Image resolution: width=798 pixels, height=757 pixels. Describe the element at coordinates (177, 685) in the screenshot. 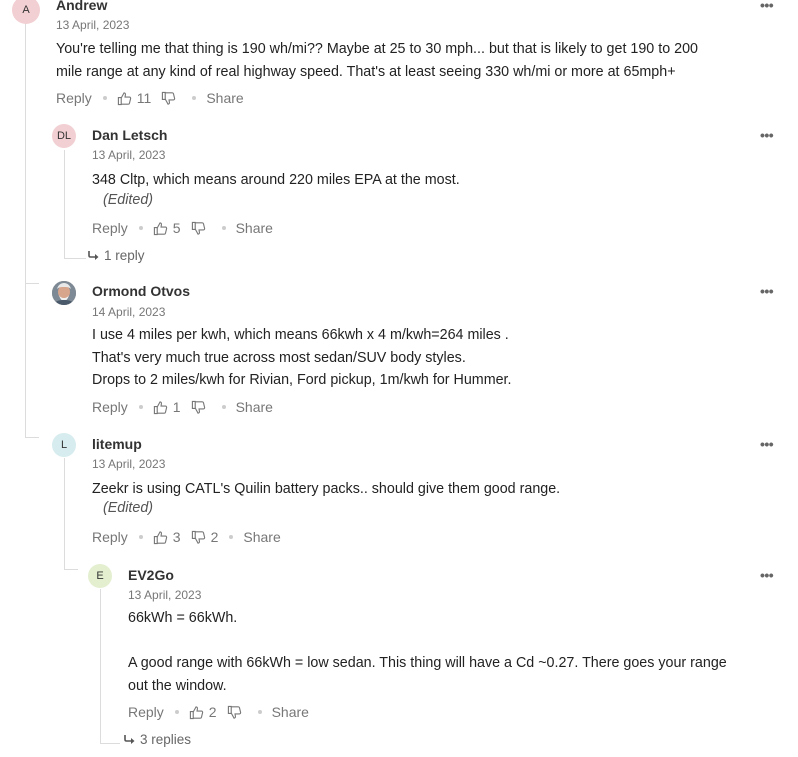

I see `comment-line: out the window.` at that location.